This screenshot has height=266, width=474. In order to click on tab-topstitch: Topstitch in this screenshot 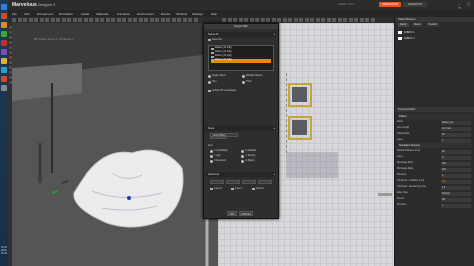, I will do `click(433, 25)`.